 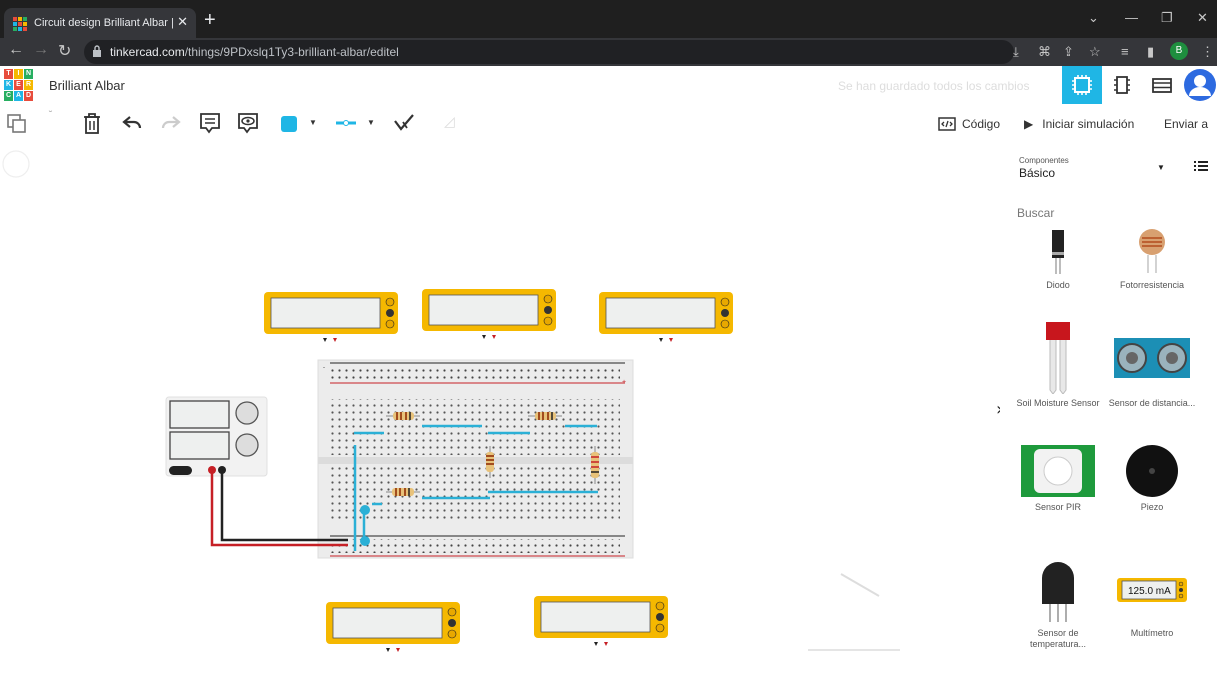 What do you see at coordinates (50, 115) in the screenshot?
I see `paste-icon: ˘` at bounding box center [50, 115].